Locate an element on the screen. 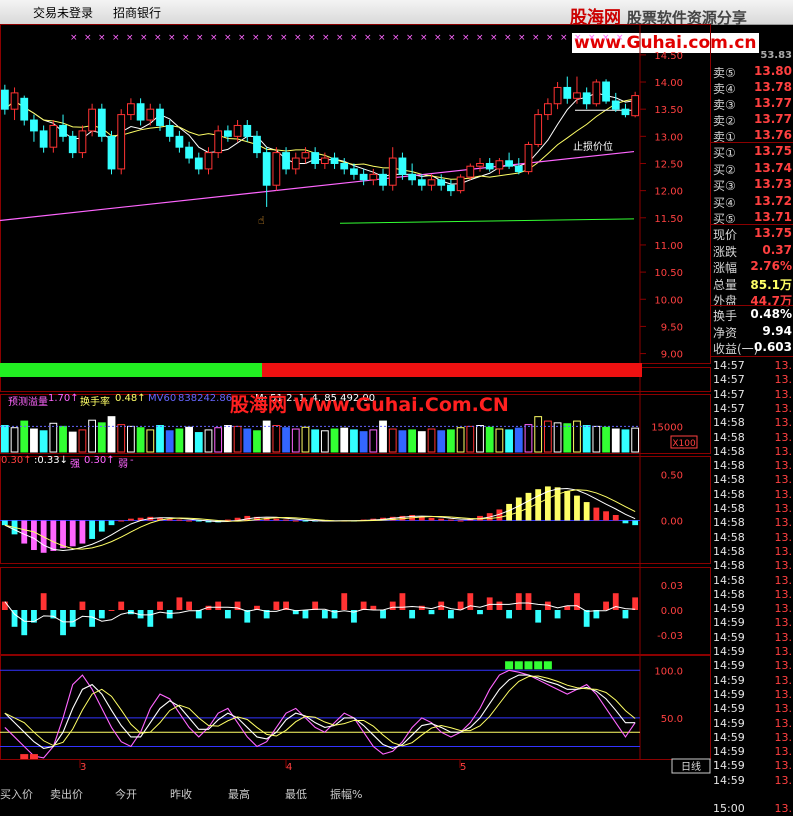  stat-row: 总量 85.1万 is located at coordinates (752, 284).